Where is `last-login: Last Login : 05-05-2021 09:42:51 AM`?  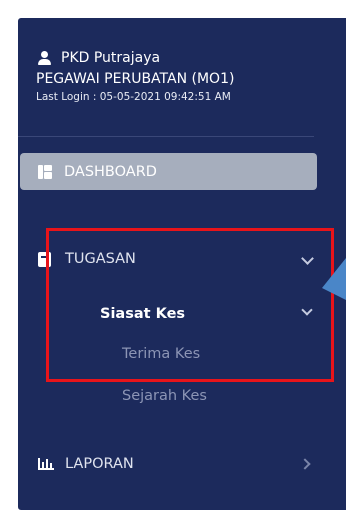
last-login: Last Login : 05-05-2021 09:42:51 AM is located at coordinates (133, 97).